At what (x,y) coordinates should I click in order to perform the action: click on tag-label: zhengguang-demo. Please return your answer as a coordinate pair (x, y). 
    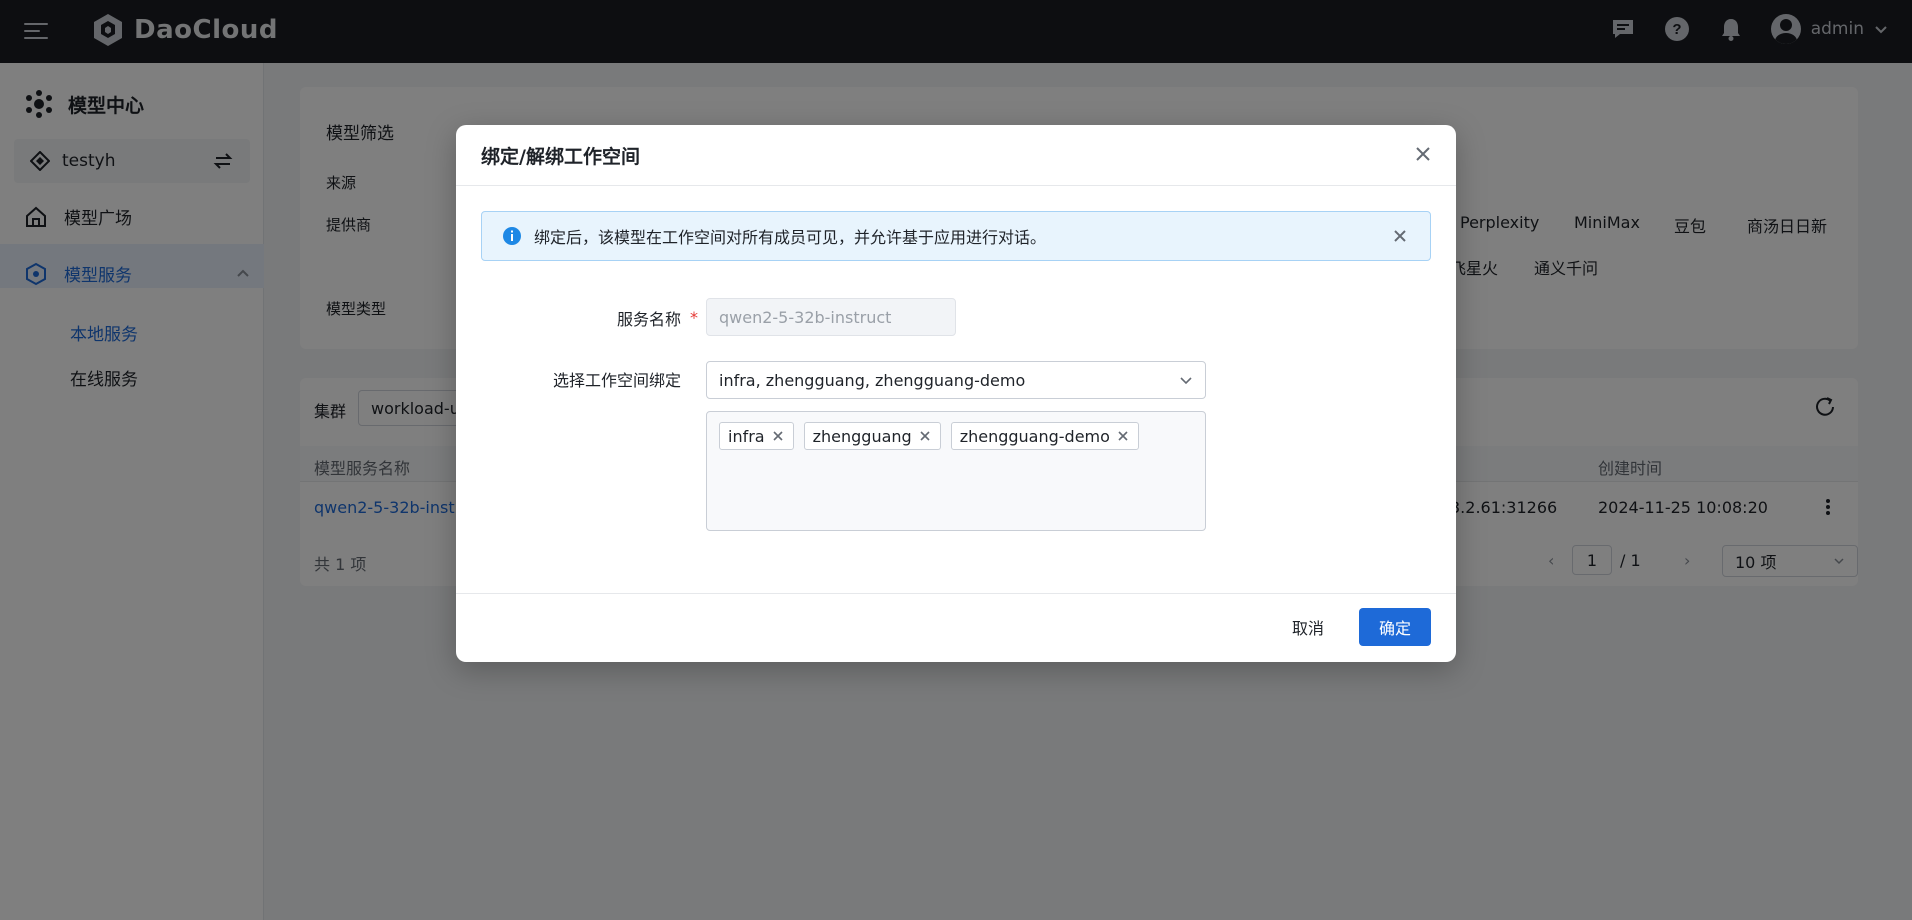
    Looking at the image, I should click on (1034, 436).